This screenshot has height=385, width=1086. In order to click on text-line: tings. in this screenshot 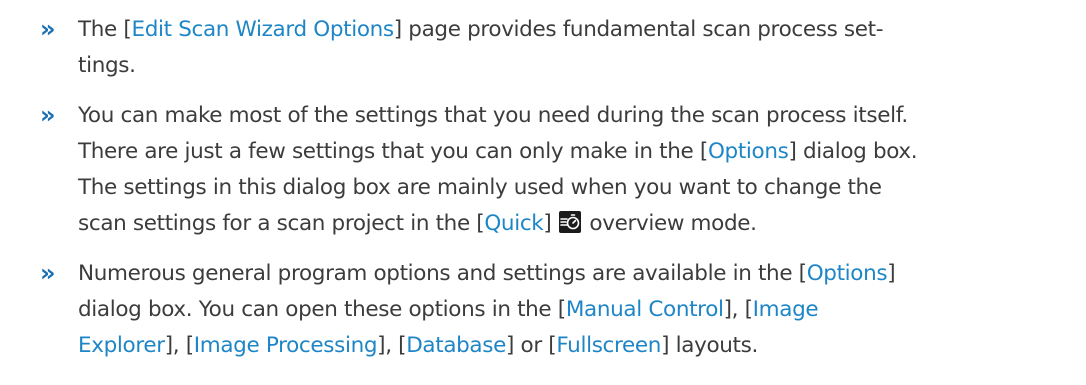, I will do `click(107, 65)`.